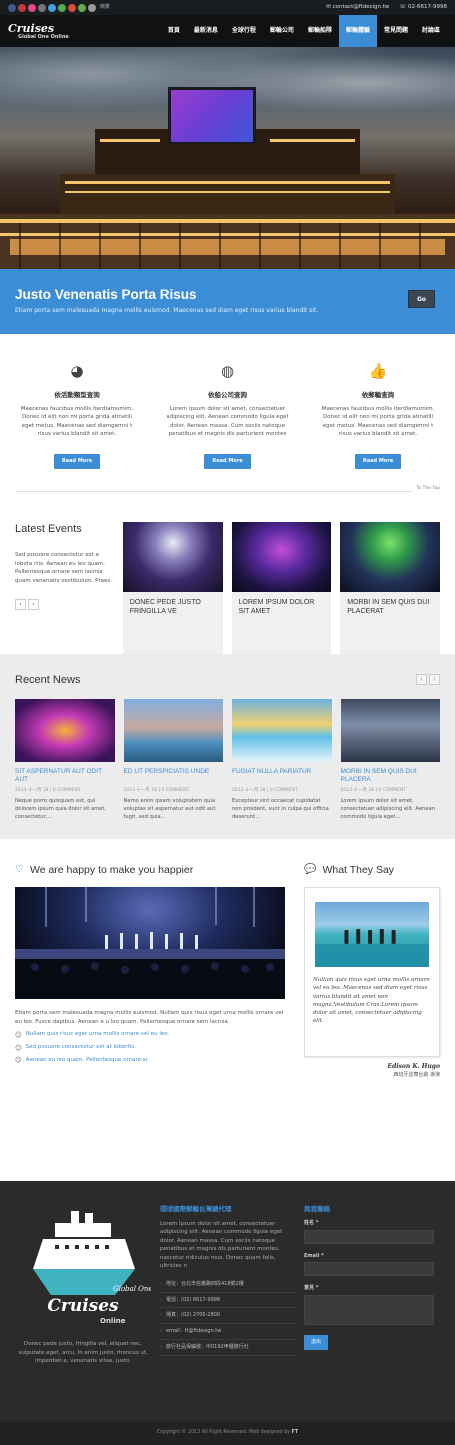 Image resolution: width=455 pixels, height=1445 pixels. I want to click on banner-title: Justo Venenatis Porta Risus, so click(106, 294).